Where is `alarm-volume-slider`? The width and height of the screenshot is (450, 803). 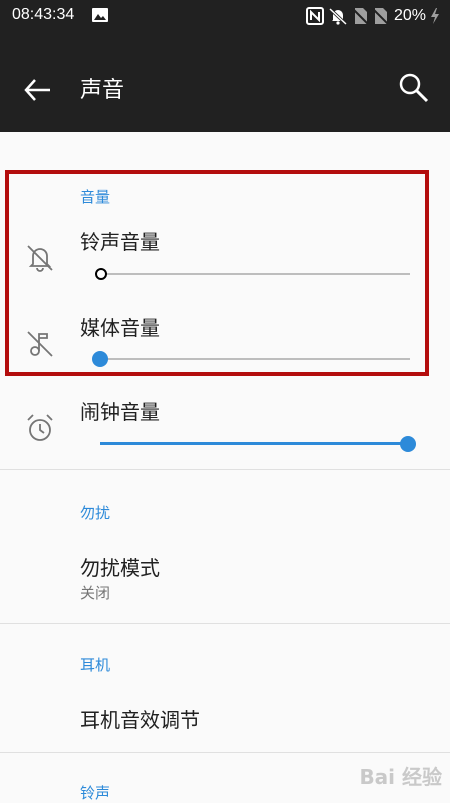
alarm-volume-slider is located at coordinates (259, 444).